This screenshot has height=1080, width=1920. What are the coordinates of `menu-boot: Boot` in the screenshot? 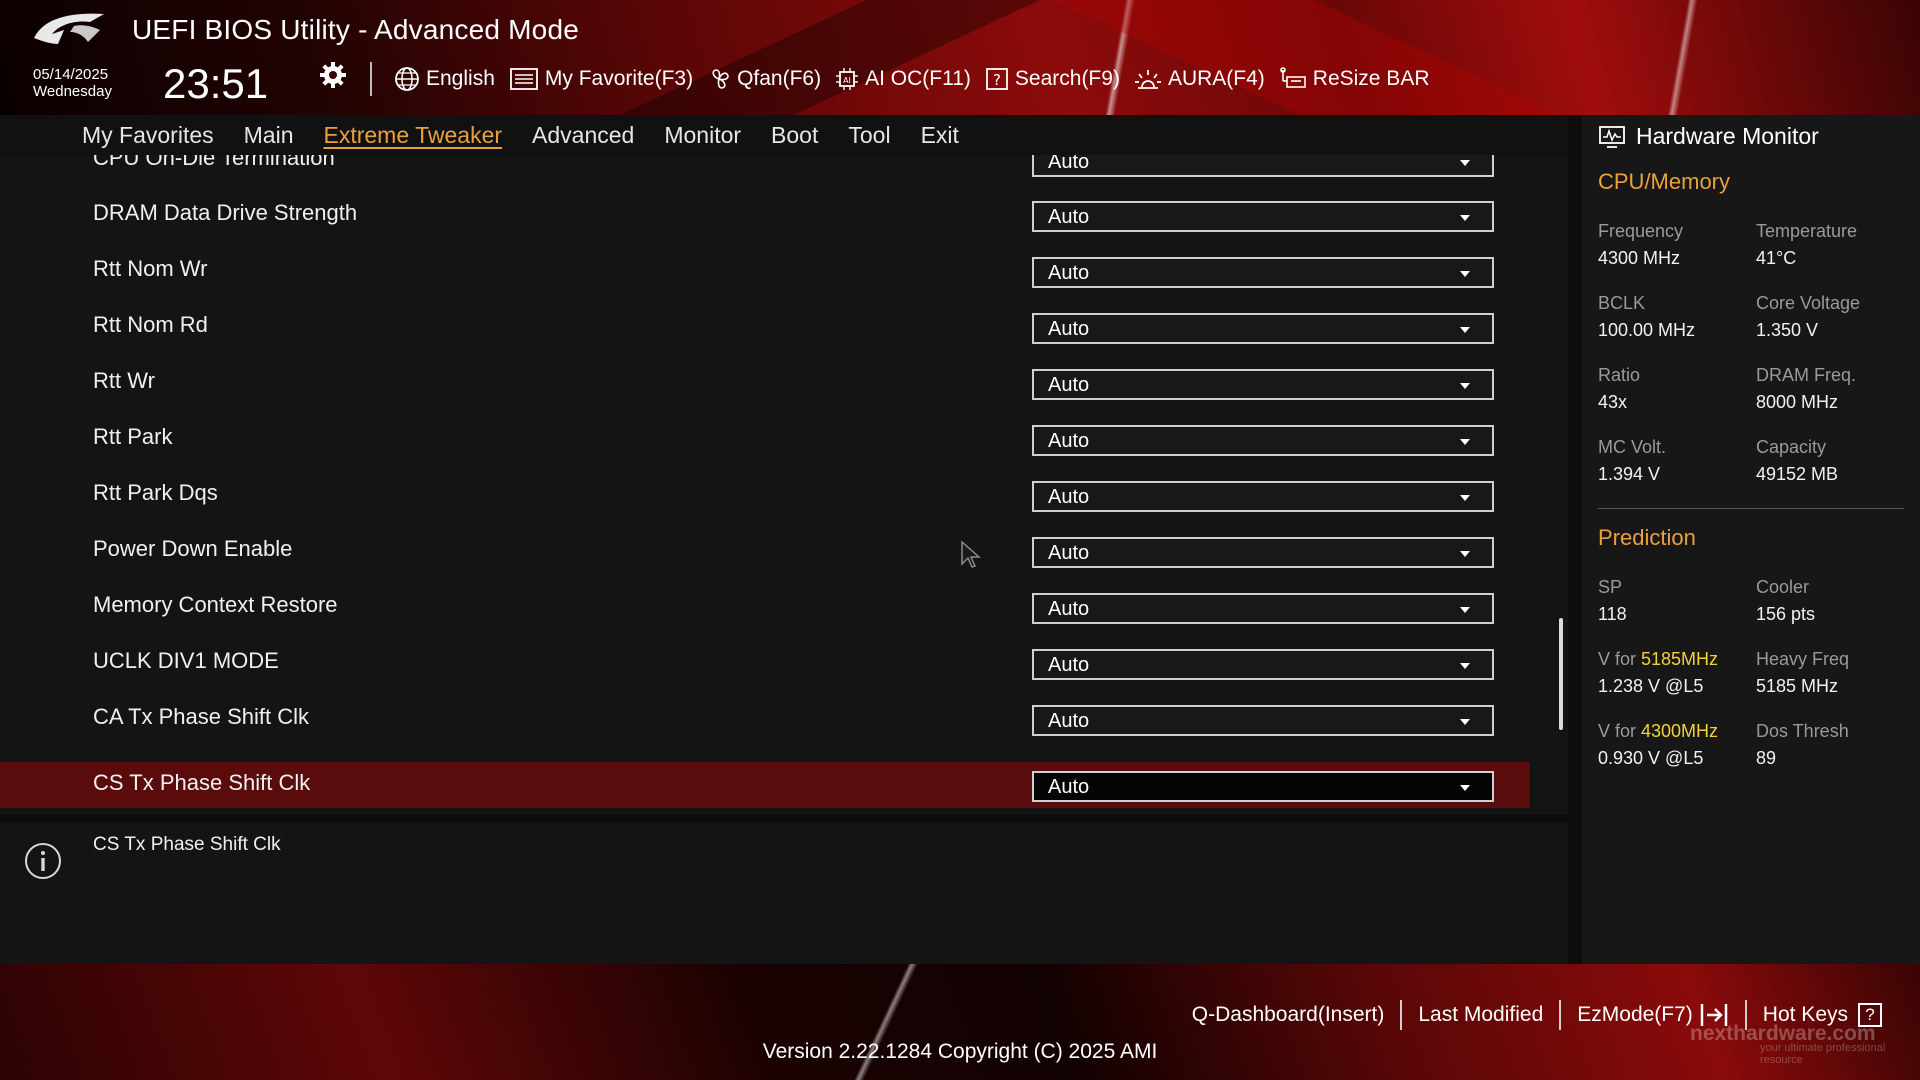 It's located at (794, 135).